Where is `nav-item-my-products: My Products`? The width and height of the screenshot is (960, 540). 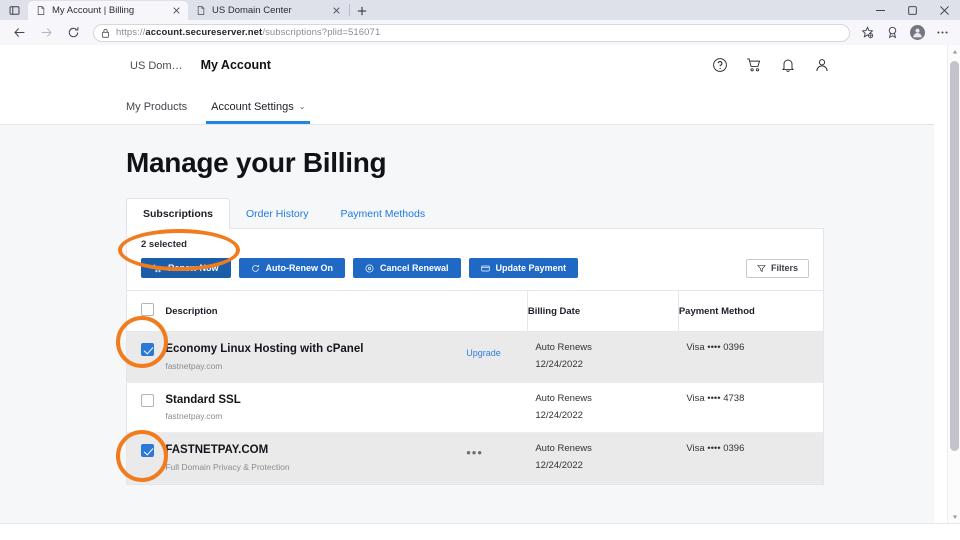 nav-item-my-products: My Products is located at coordinates (156, 112).